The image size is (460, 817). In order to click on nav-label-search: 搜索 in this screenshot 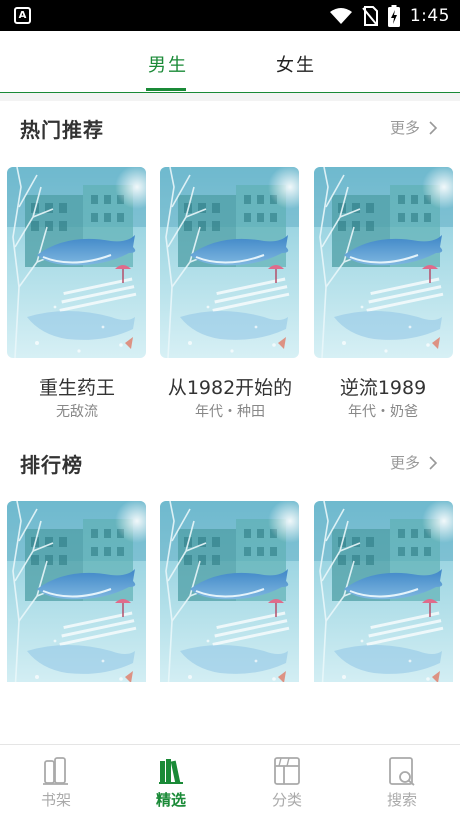, I will do `click(401, 800)`.